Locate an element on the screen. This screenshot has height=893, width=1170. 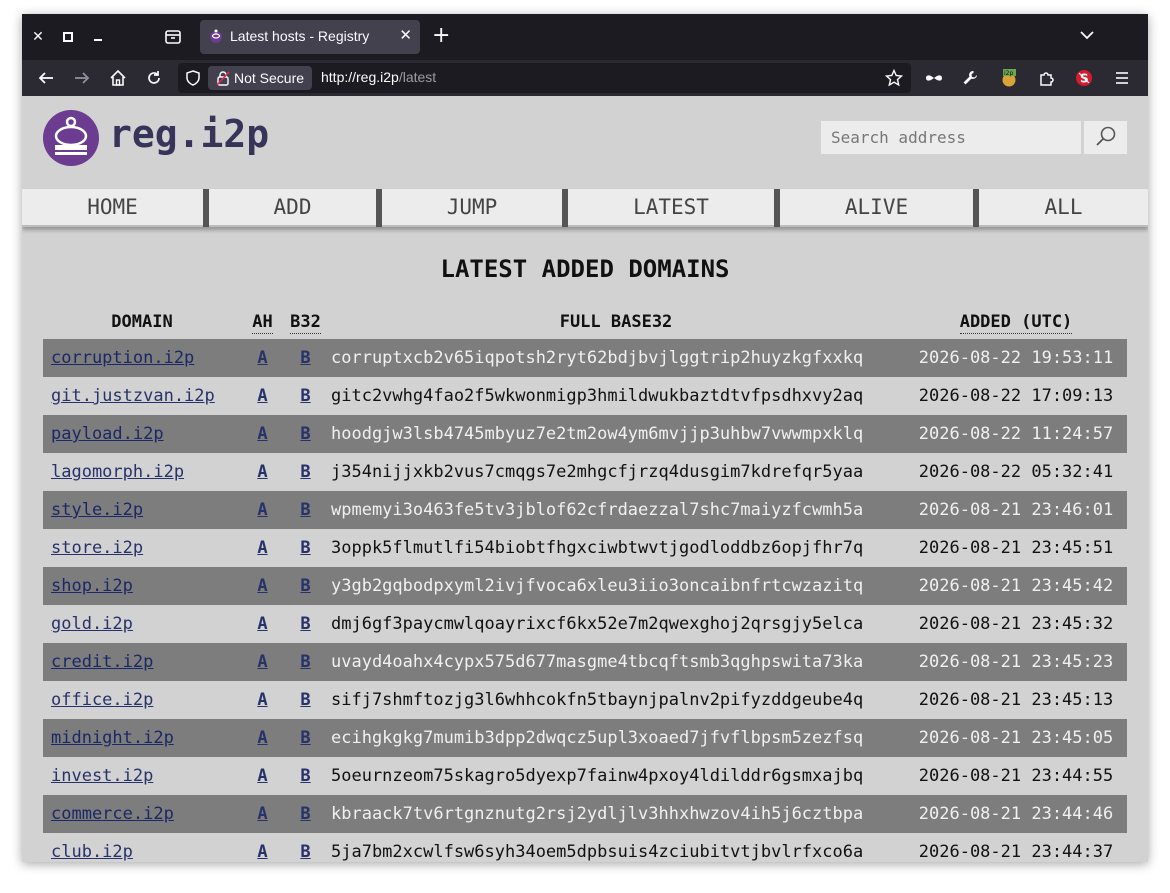
tab-close-icon: ✕ is located at coordinates (405, 35).